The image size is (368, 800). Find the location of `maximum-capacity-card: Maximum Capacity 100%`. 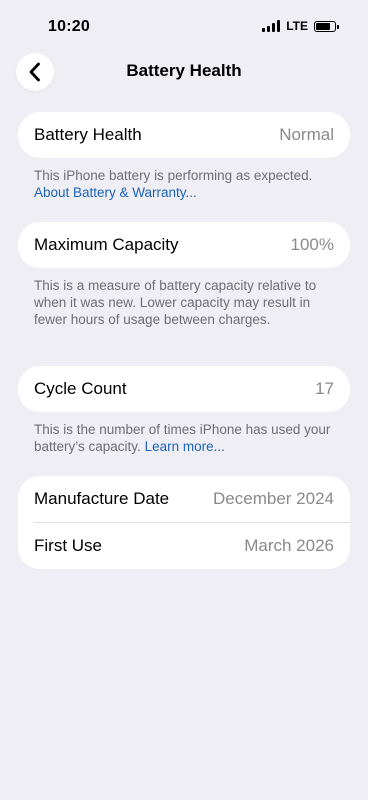

maximum-capacity-card: Maximum Capacity 100% is located at coordinates (184, 245).